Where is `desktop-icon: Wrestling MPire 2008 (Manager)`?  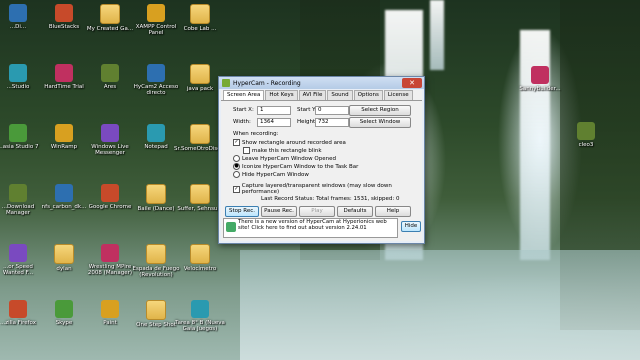
desktop-icon: Wrestling MPire 2008 (Manager) is located at coordinates (110, 260).